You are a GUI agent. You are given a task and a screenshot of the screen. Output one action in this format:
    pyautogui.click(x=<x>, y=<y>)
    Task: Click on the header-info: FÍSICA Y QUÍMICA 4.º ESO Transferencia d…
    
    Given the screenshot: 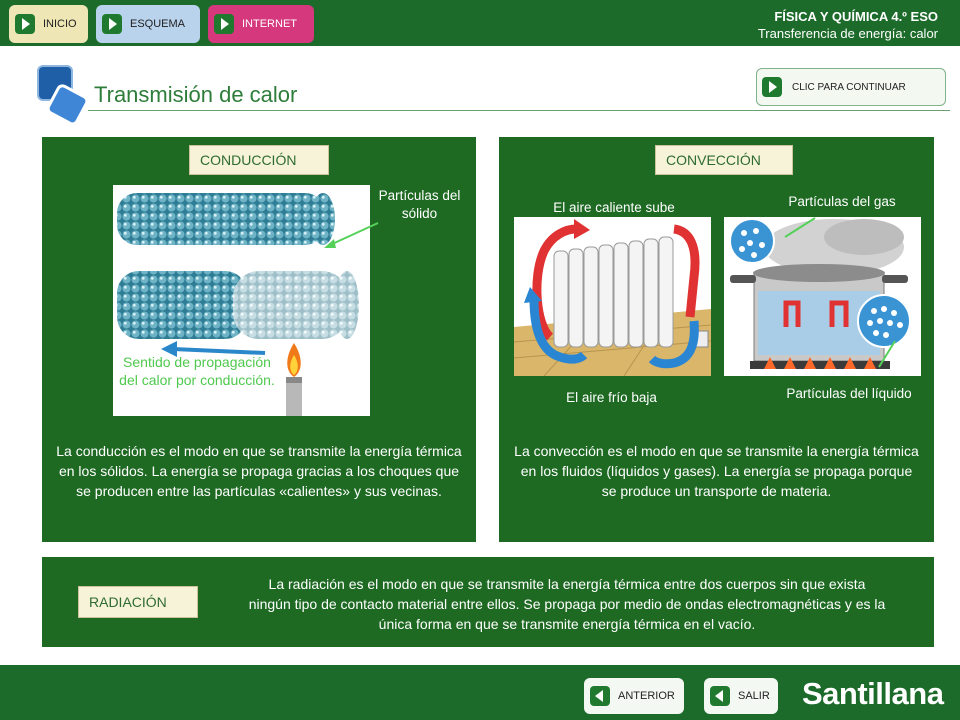 What is the action you would take?
    pyautogui.click(x=848, y=25)
    